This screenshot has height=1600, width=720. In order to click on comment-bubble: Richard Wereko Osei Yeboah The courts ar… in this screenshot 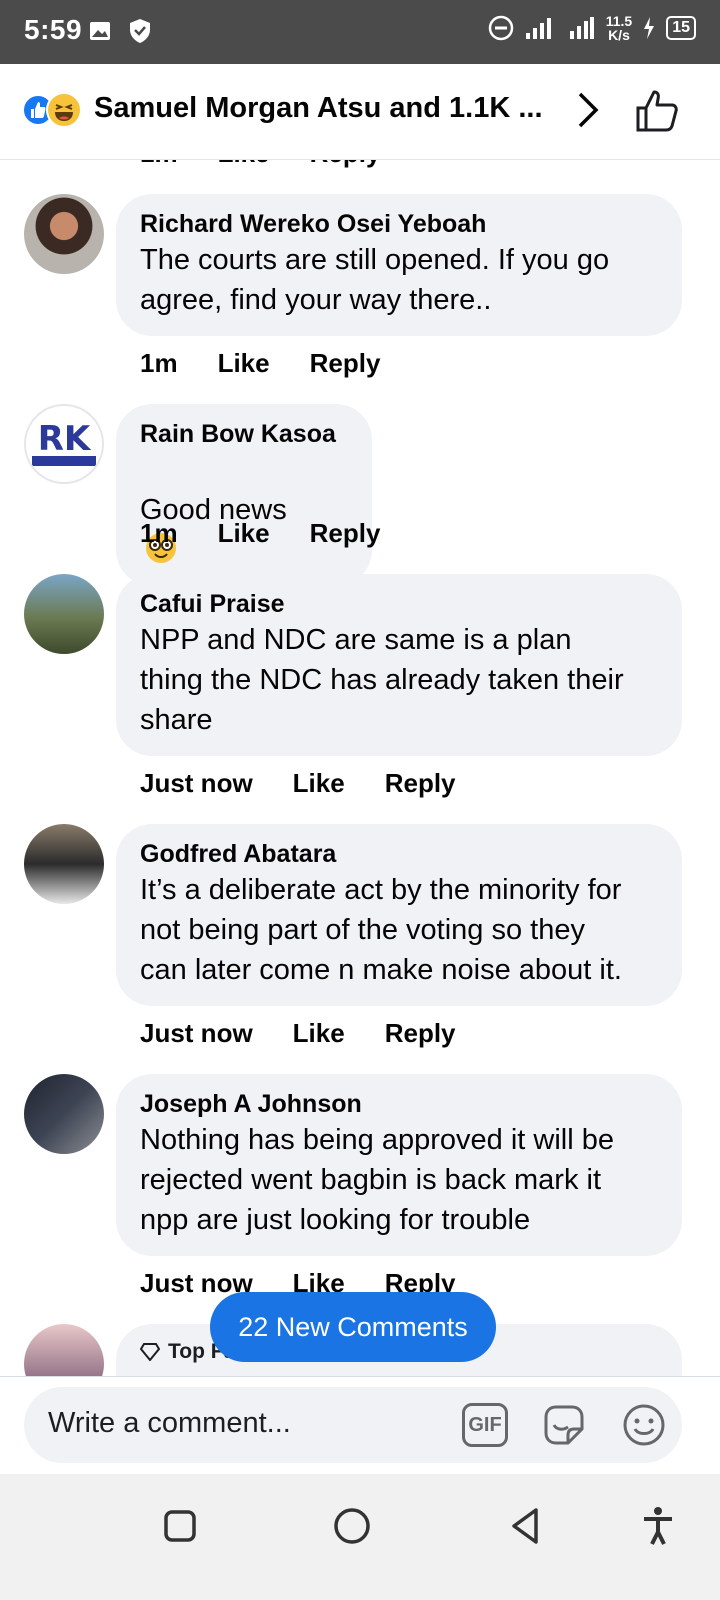, I will do `click(399, 265)`.